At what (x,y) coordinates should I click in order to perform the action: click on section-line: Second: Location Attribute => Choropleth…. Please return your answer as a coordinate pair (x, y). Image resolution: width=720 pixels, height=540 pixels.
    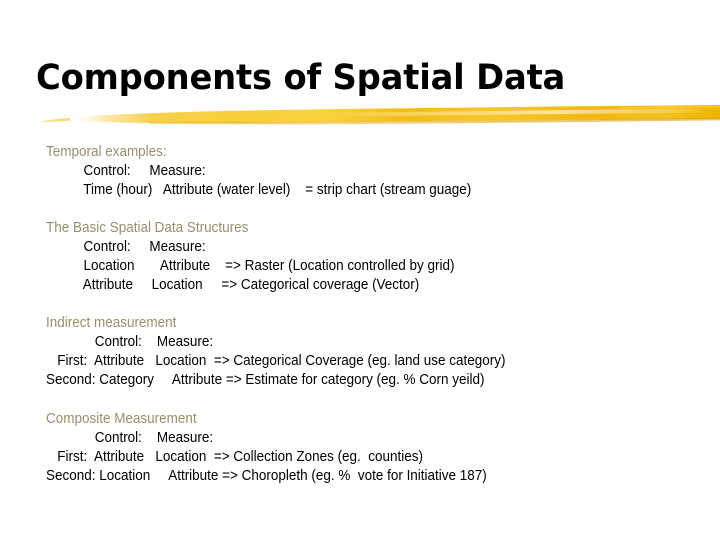
    Looking at the image, I should click on (266, 476).